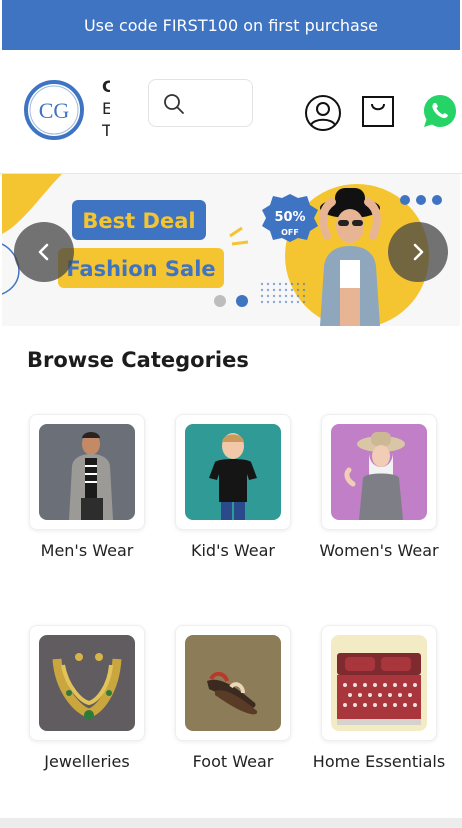 The width and height of the screenshot is (462, 828). Describe the element at coordinates (378, 111) in the screenshot. I see `cart-bag-icon` at that location.